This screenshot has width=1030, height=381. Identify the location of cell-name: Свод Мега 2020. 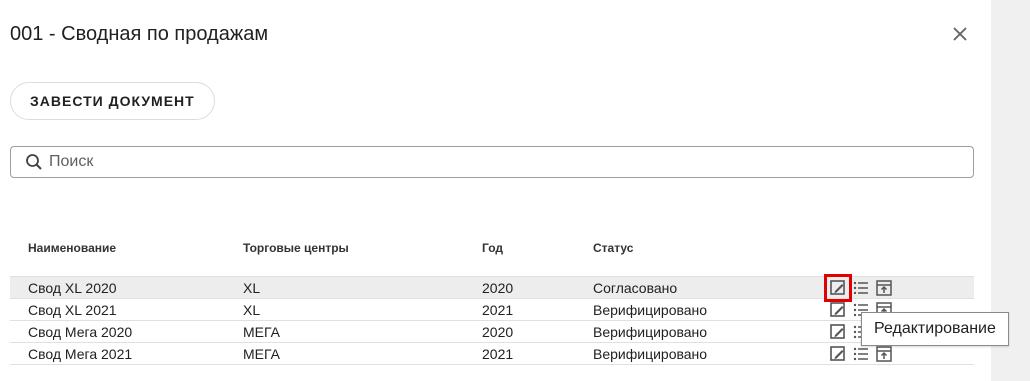
(80, 332).